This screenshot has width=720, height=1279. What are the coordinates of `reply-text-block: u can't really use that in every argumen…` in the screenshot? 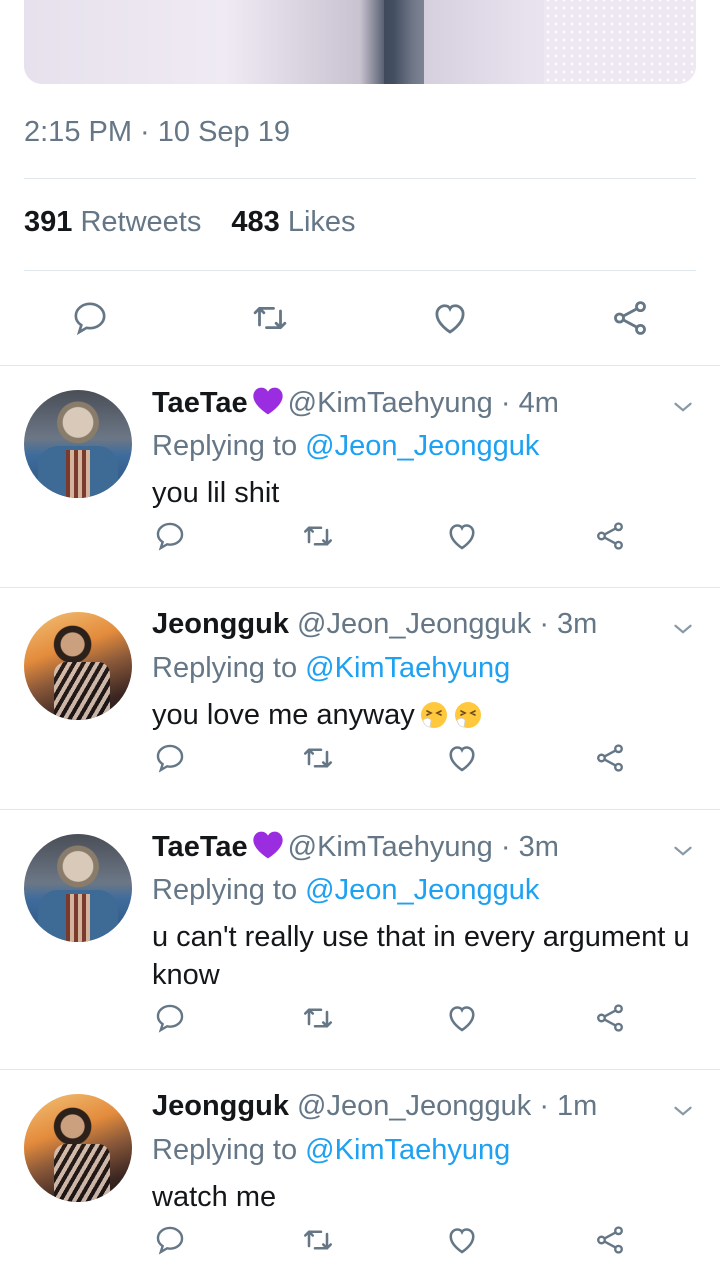 It's located at (430, 956).